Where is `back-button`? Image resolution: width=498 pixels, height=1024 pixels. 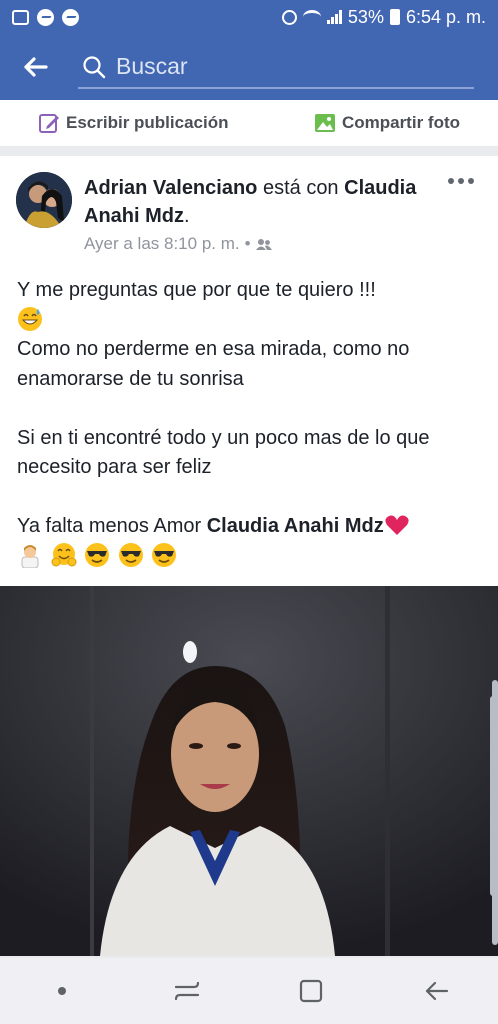 back-button is located at coordinates (35, 67).